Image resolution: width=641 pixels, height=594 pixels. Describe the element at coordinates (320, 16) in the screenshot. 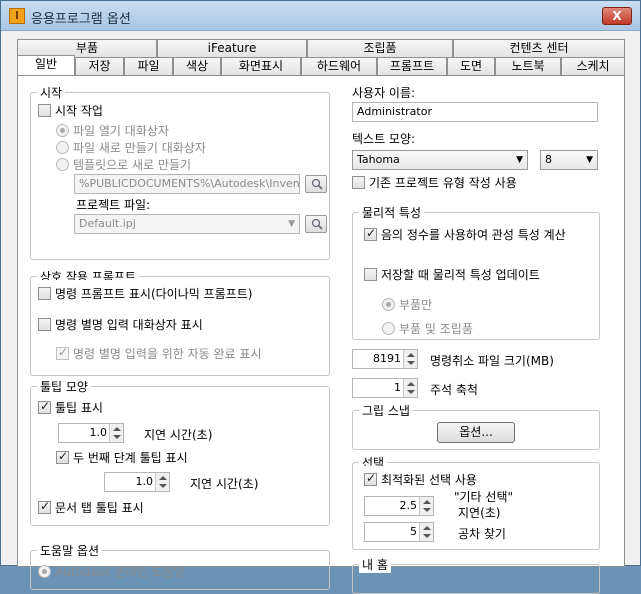

I see `title-bar: I 응용프로그램 옵션 X` at that location.